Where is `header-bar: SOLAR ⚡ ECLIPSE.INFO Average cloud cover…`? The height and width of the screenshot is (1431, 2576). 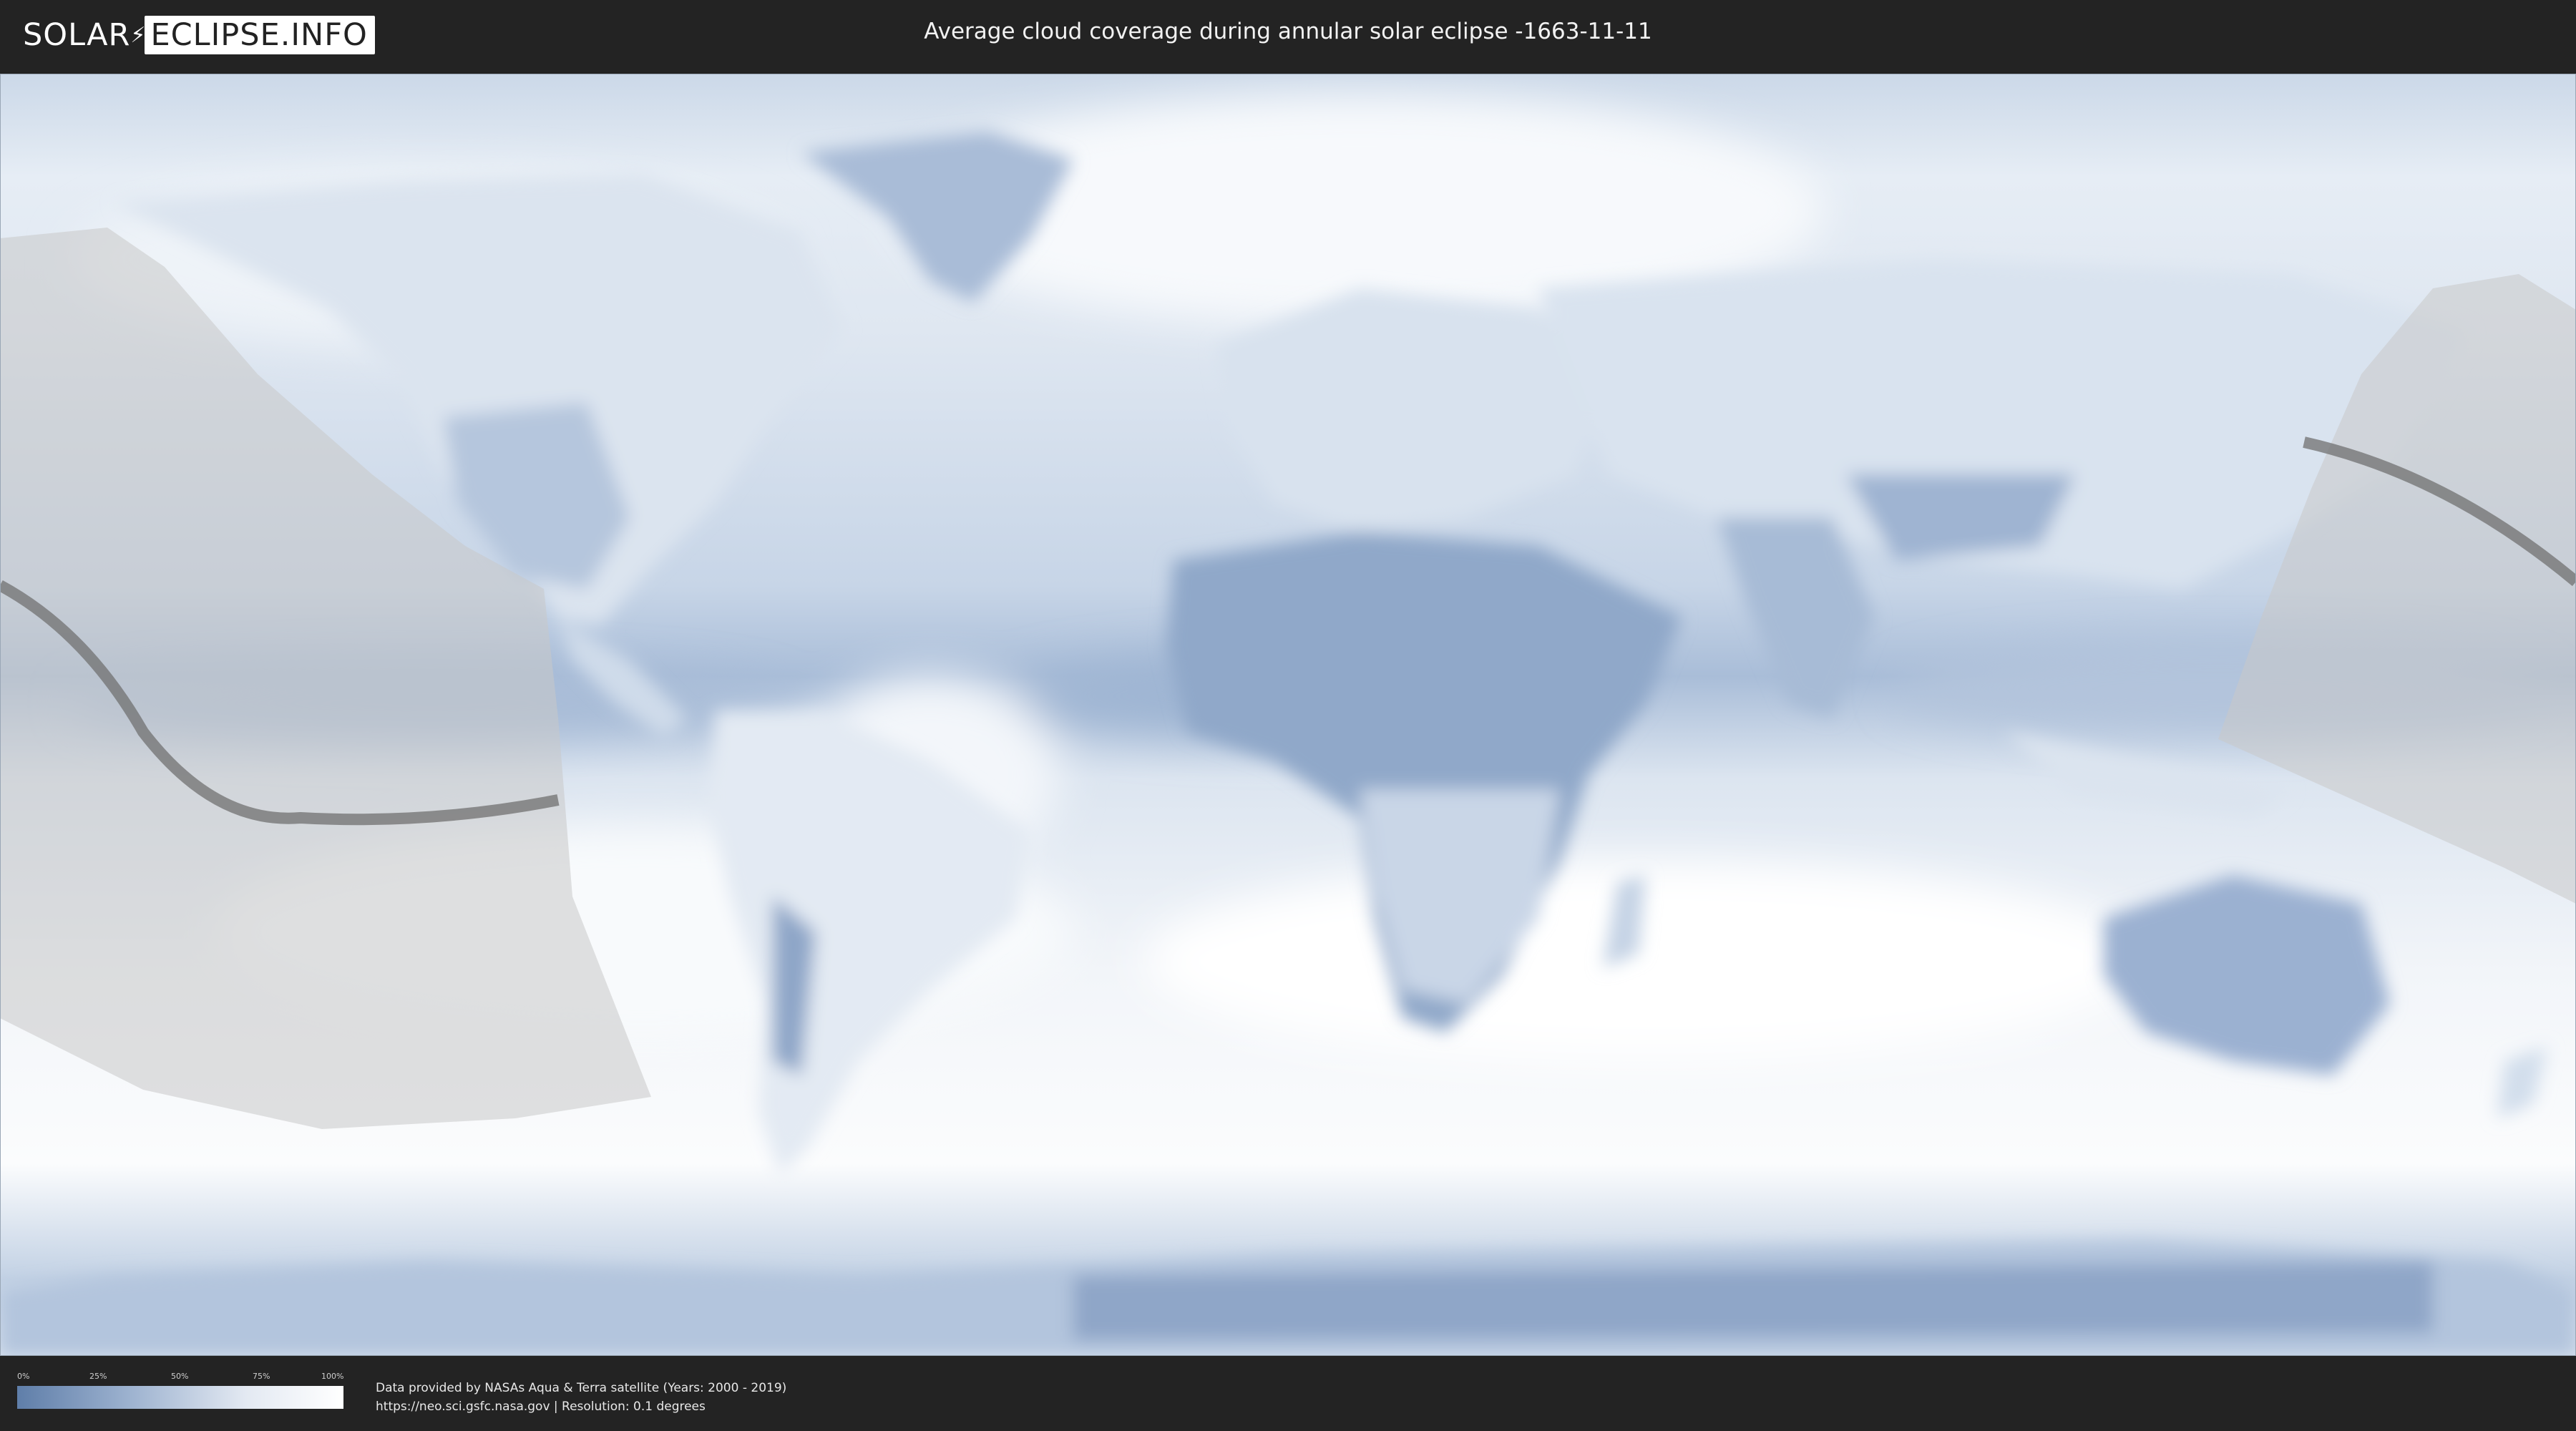 header-bar: SOLAR ⚡ ECLIPSE.INFO Average cloud cover… is located at coordinates (1288, 36).